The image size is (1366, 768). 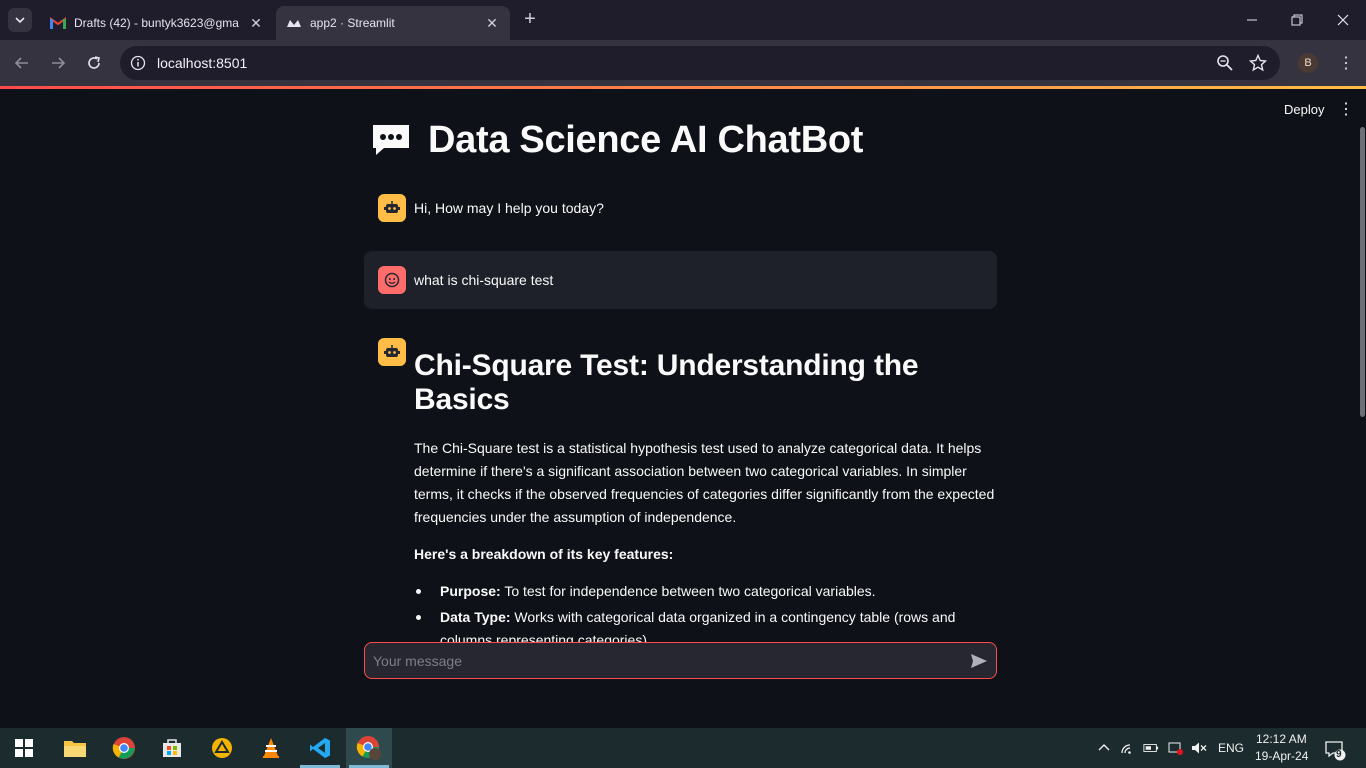 I want to click on tab-search-button, so click(x=20, y=20).